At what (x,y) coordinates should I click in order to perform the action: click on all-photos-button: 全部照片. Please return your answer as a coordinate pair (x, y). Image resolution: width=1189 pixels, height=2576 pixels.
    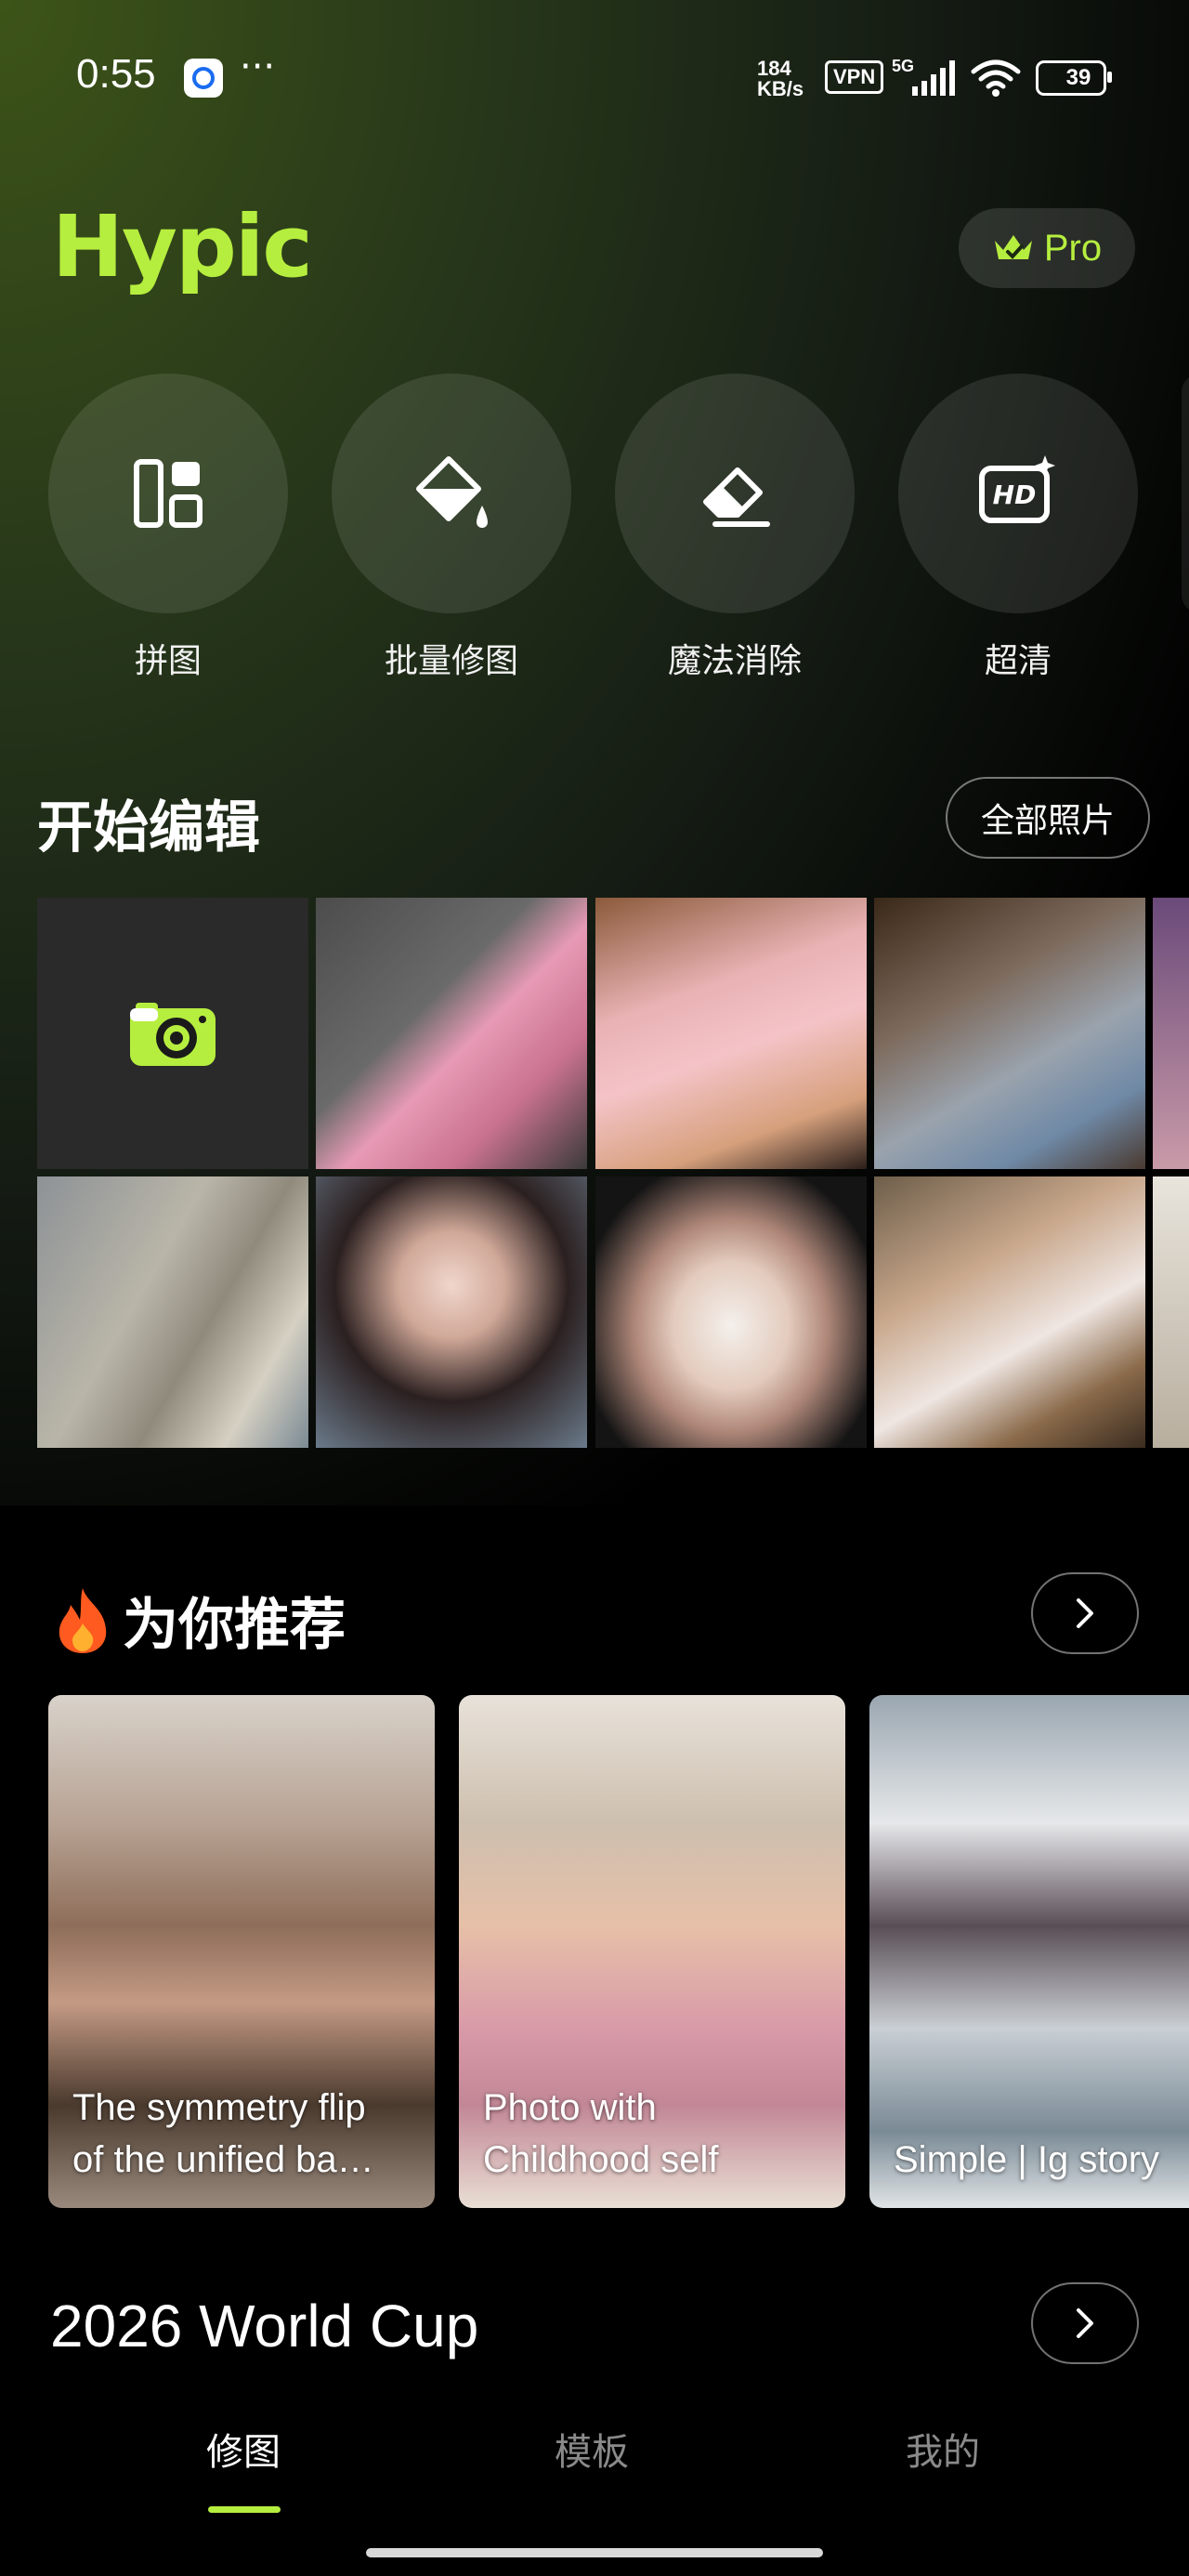
    Looking at the image, I should click on (1048, 818).